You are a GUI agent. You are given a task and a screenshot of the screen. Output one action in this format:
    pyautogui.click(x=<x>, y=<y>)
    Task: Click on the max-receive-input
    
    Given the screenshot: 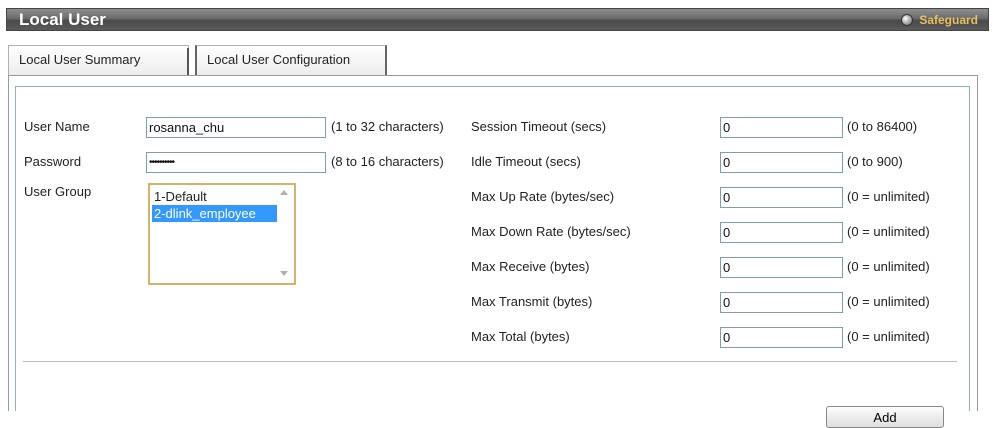 What is the action you would take?
    pyautogui.click(x=781, y=267)
    